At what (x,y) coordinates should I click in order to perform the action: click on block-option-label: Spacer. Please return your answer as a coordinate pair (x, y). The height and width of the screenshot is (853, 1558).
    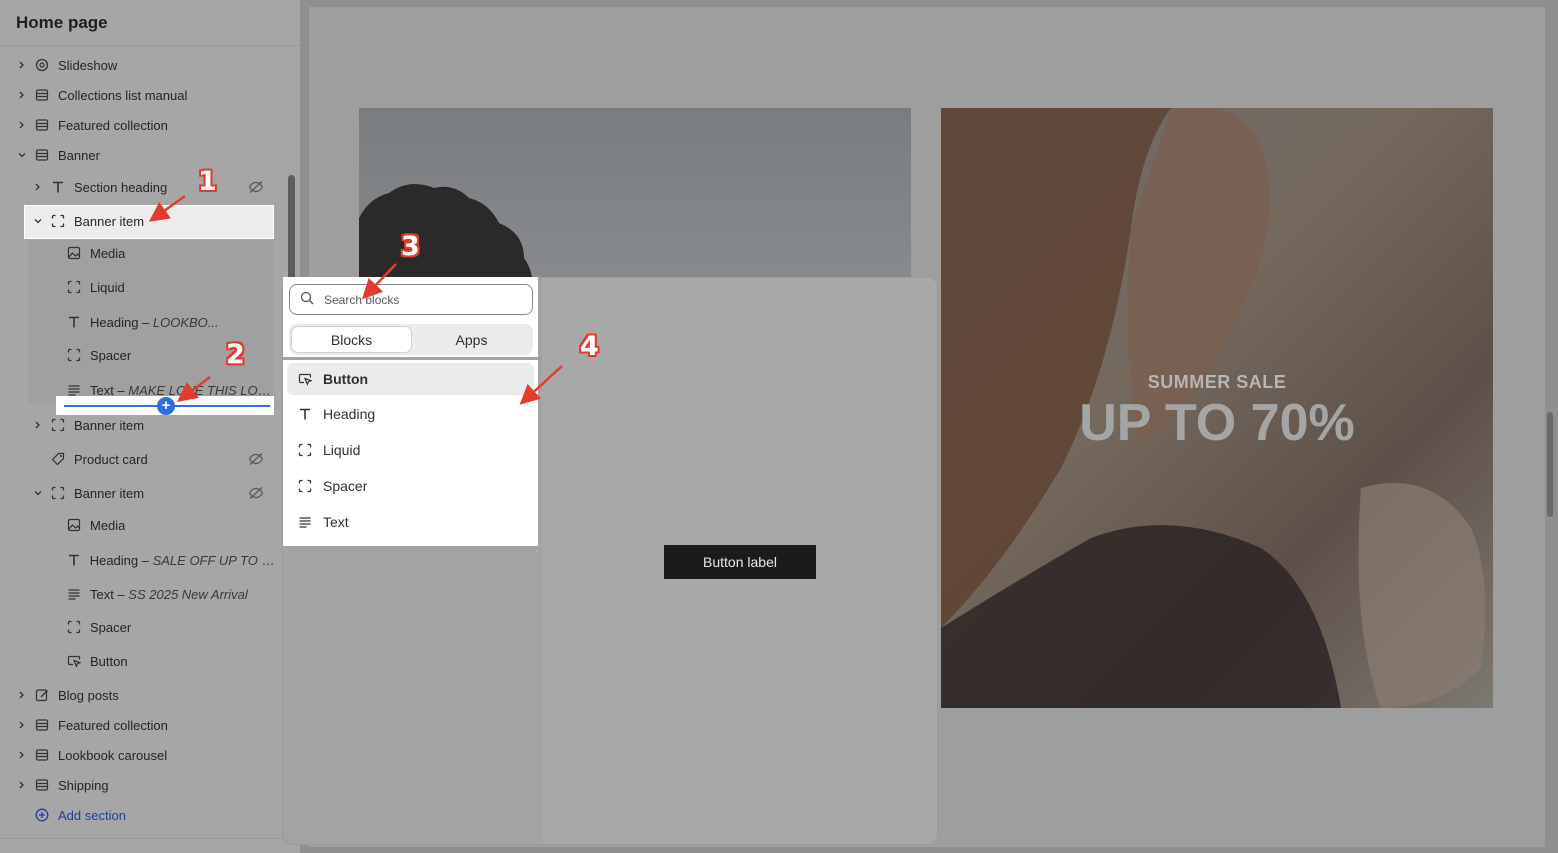
    Looking at the image, I should click on (345, 486).